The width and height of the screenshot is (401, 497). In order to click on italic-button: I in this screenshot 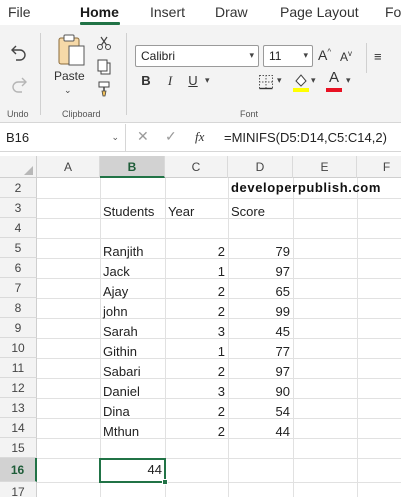, I will do `click(170, 81)`.